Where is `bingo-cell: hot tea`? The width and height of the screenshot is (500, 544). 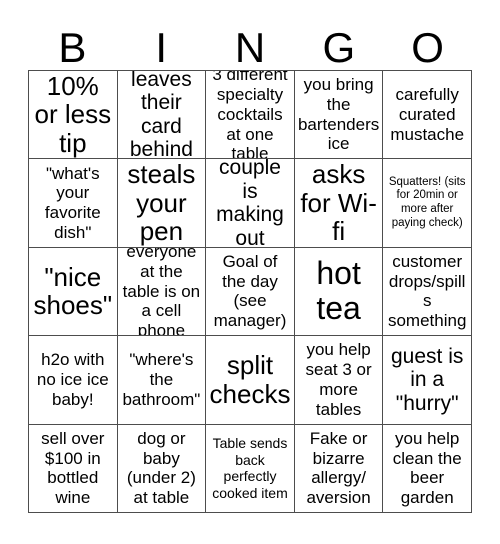 bingo-cell: hot tea is located at coordinates (339, 292).